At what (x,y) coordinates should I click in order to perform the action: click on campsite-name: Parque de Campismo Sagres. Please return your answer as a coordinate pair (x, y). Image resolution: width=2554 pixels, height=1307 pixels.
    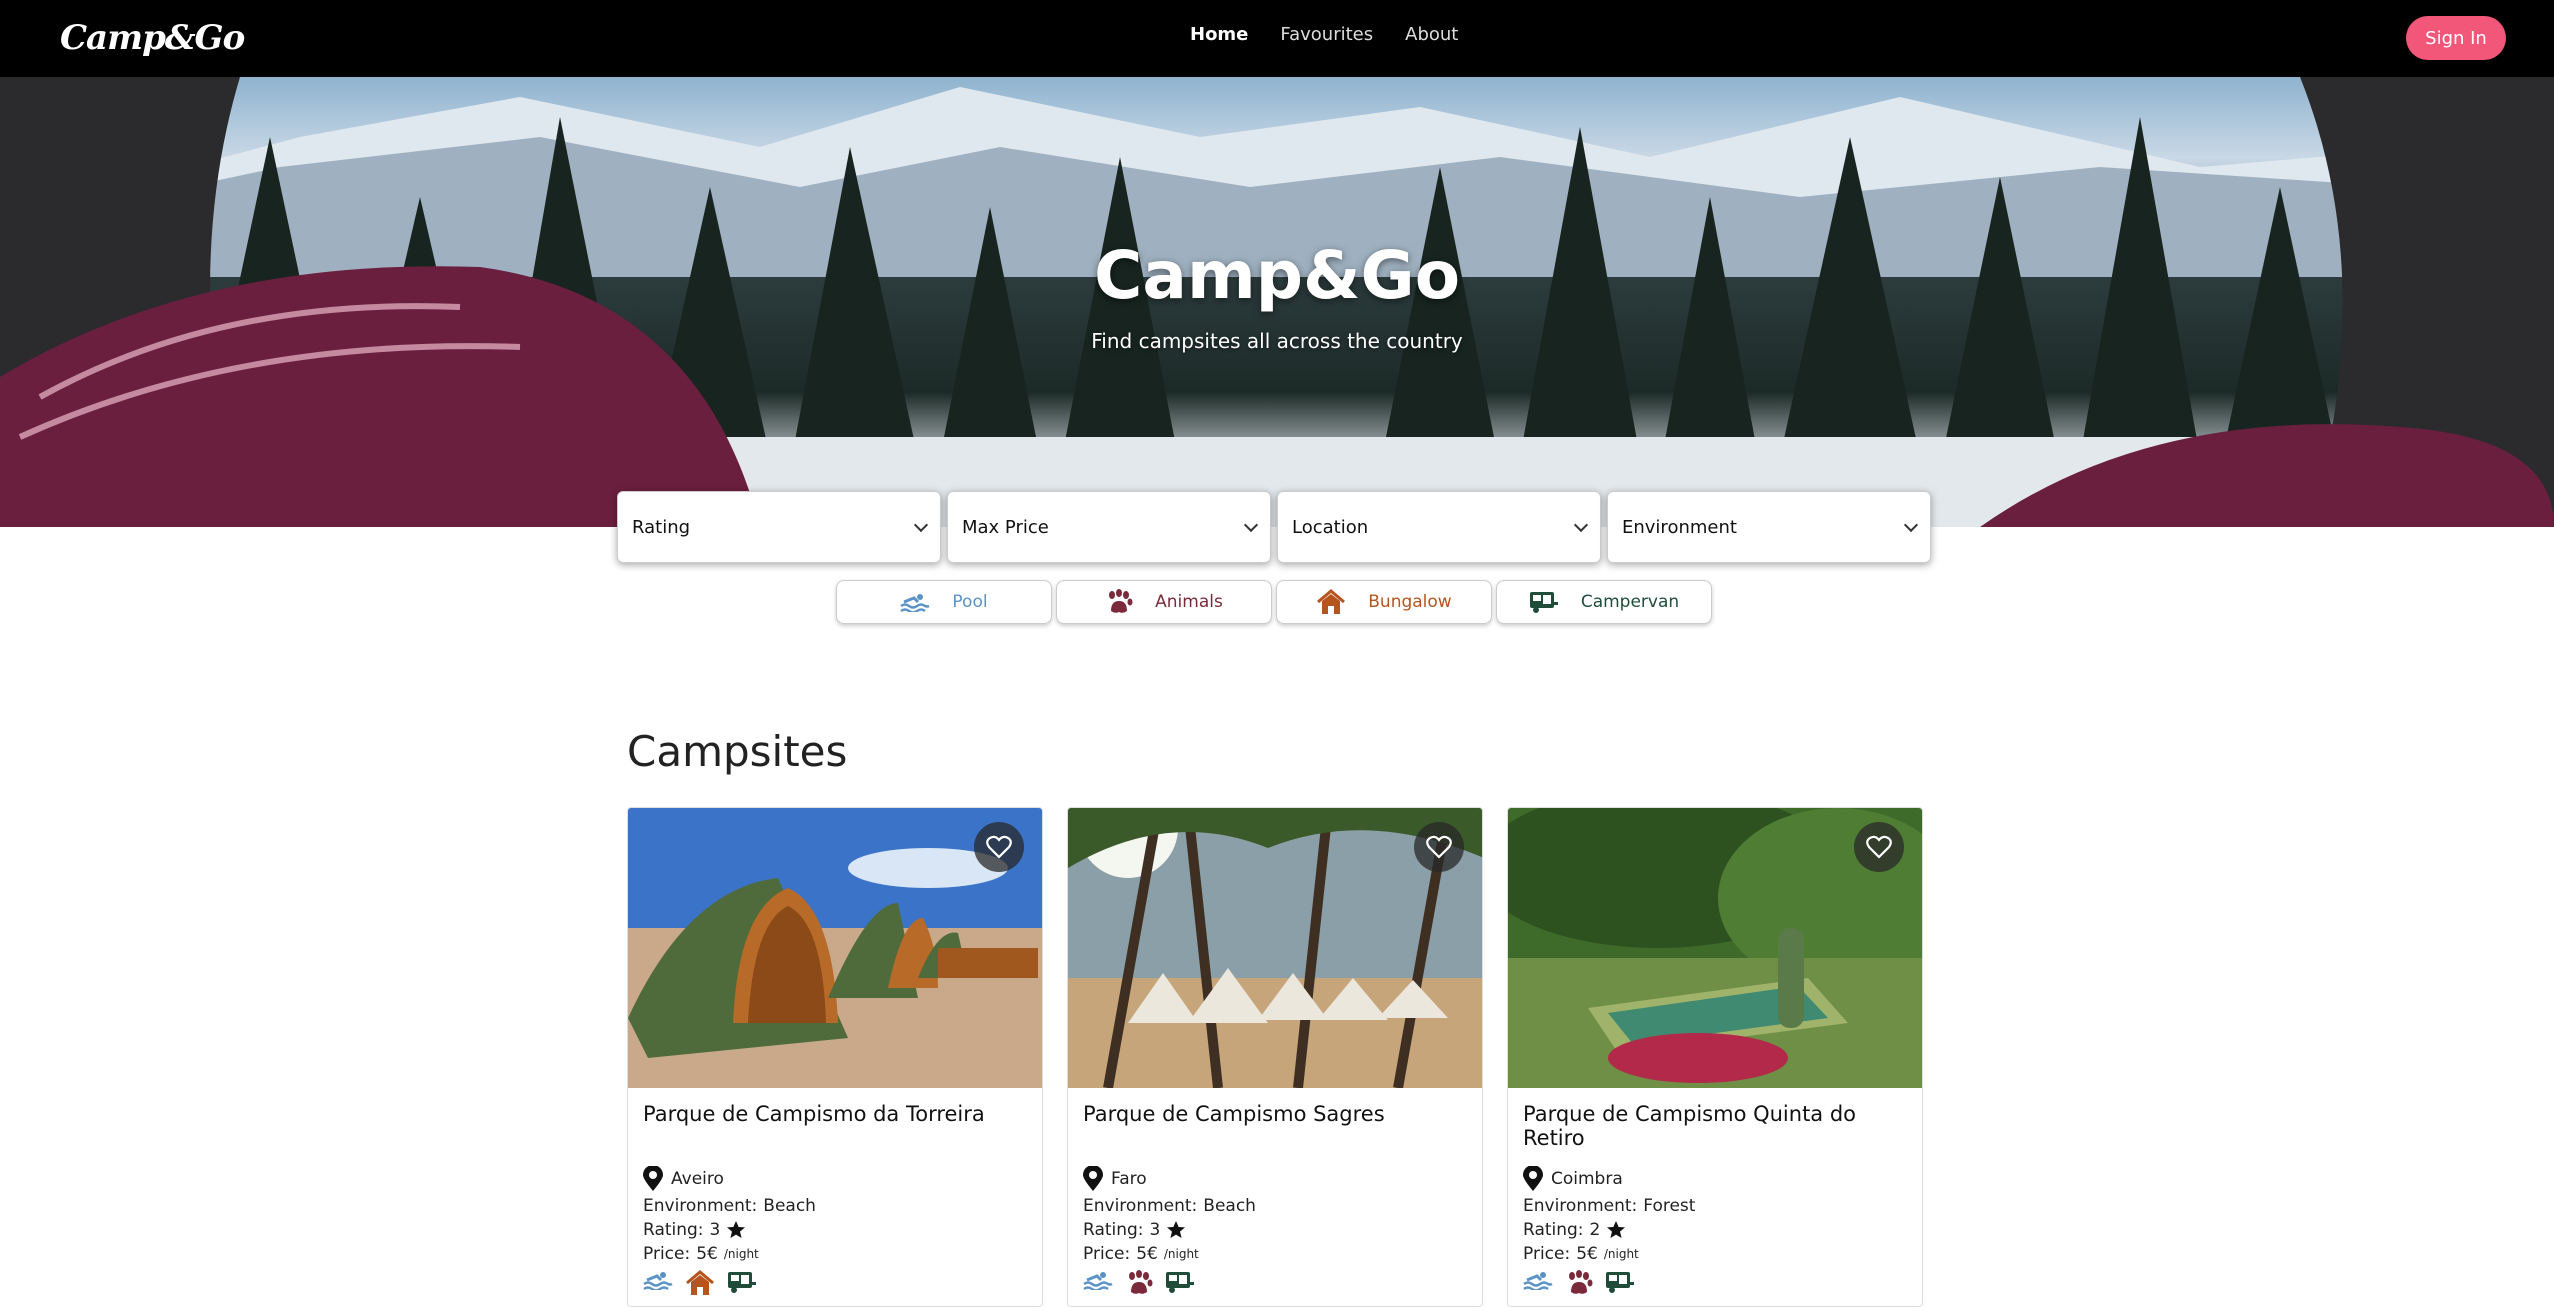
    Looking at the image, I should click on (1275, 1131).